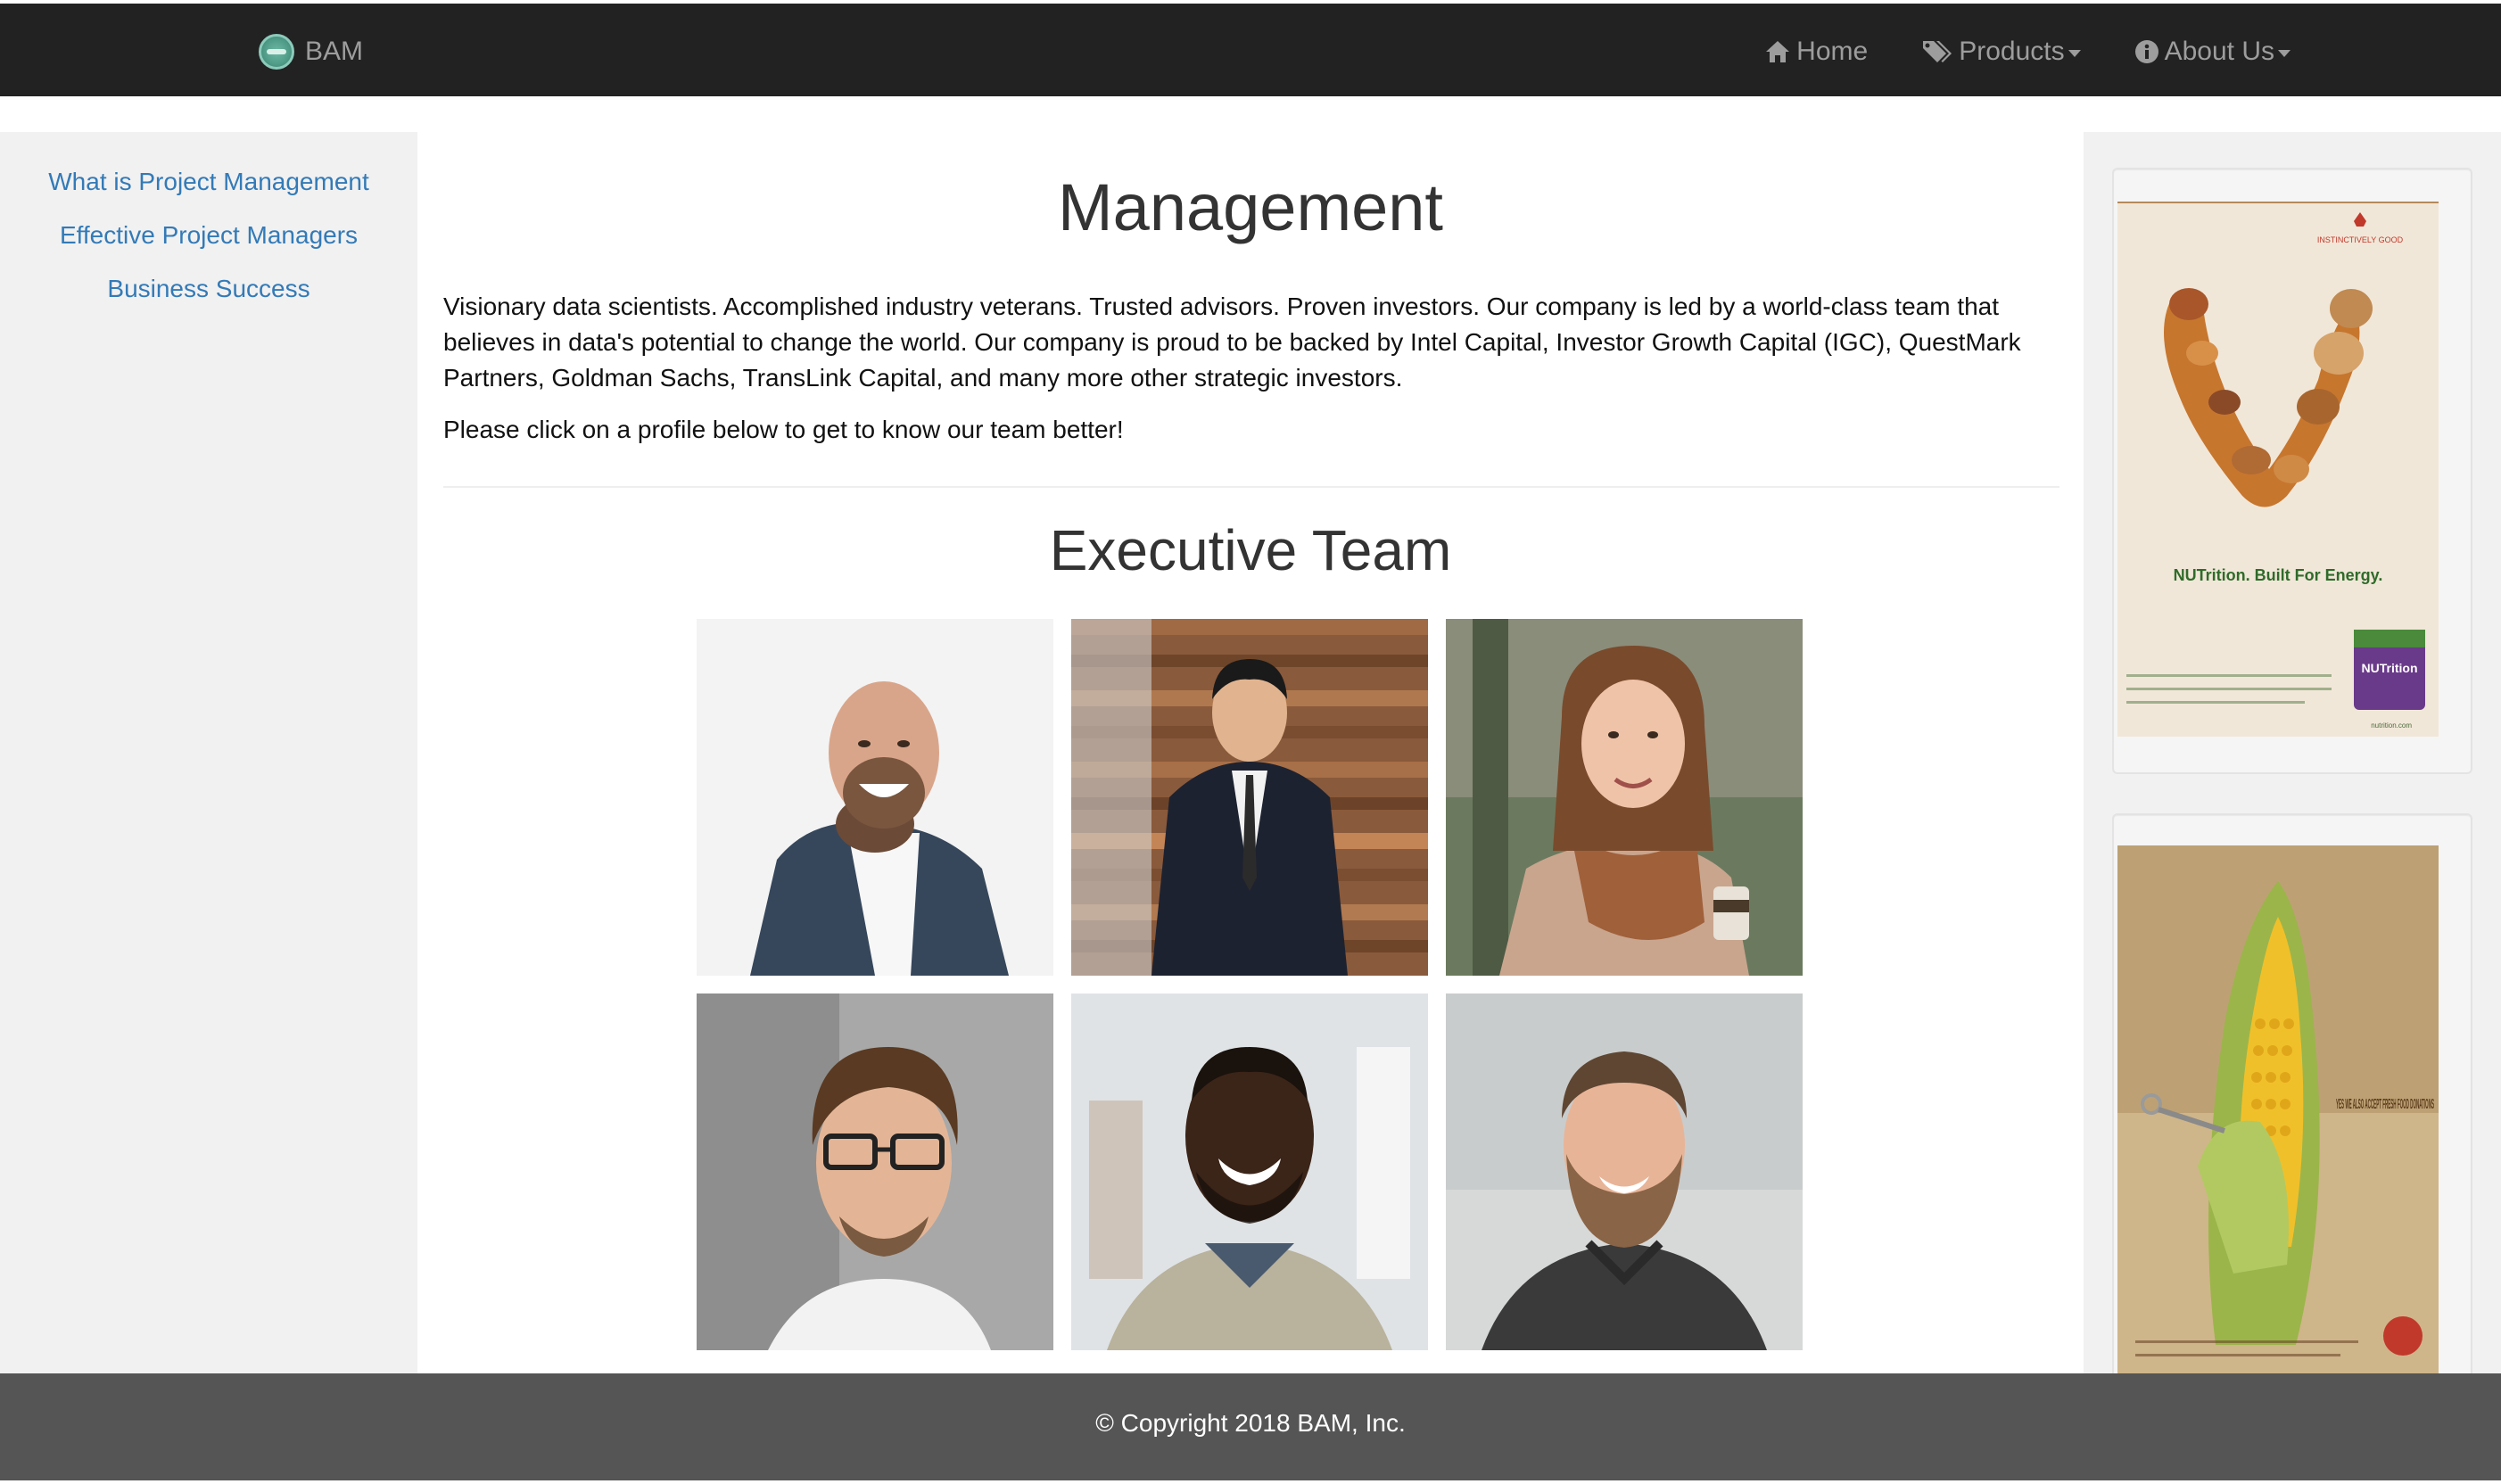 This screenshot has height=1484, width=2501. I want to click on ad1-url: nutrition.com, so click(2391, 726).